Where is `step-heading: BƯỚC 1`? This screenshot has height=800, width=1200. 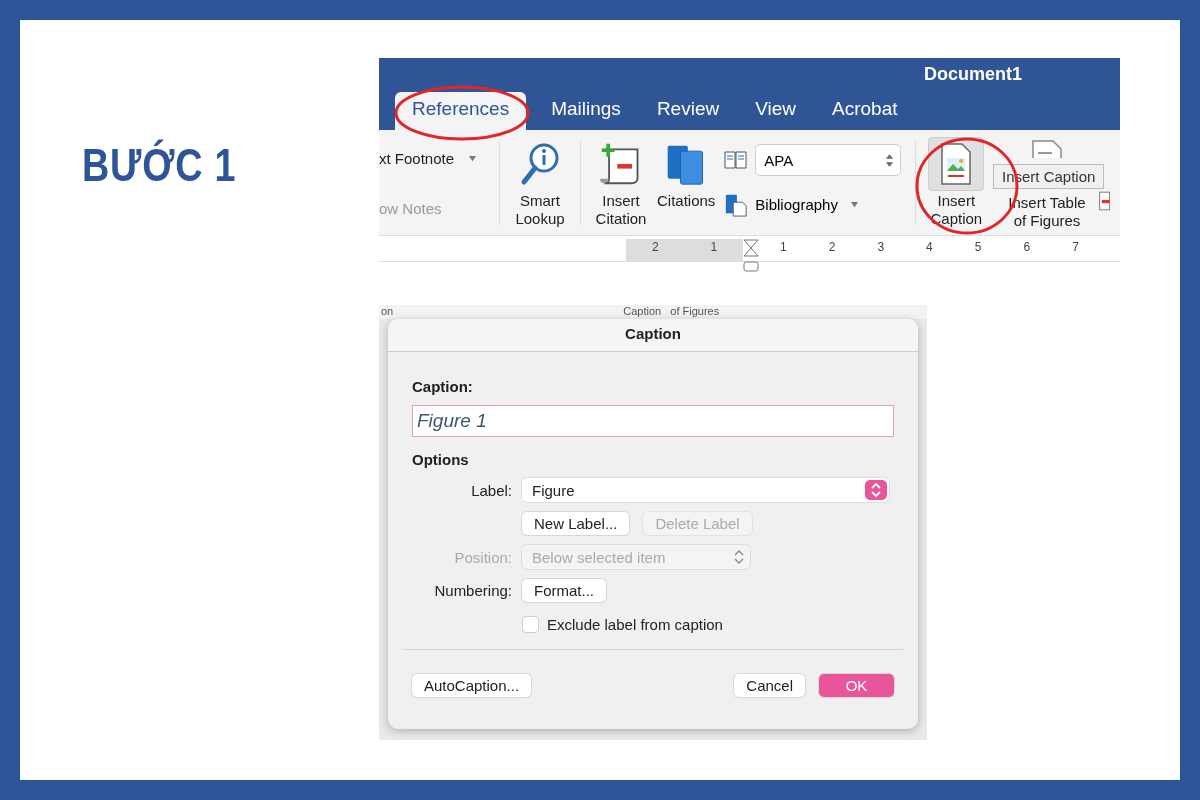
step-heading: BƯỚC 1 is located at coordinates (159, 165).